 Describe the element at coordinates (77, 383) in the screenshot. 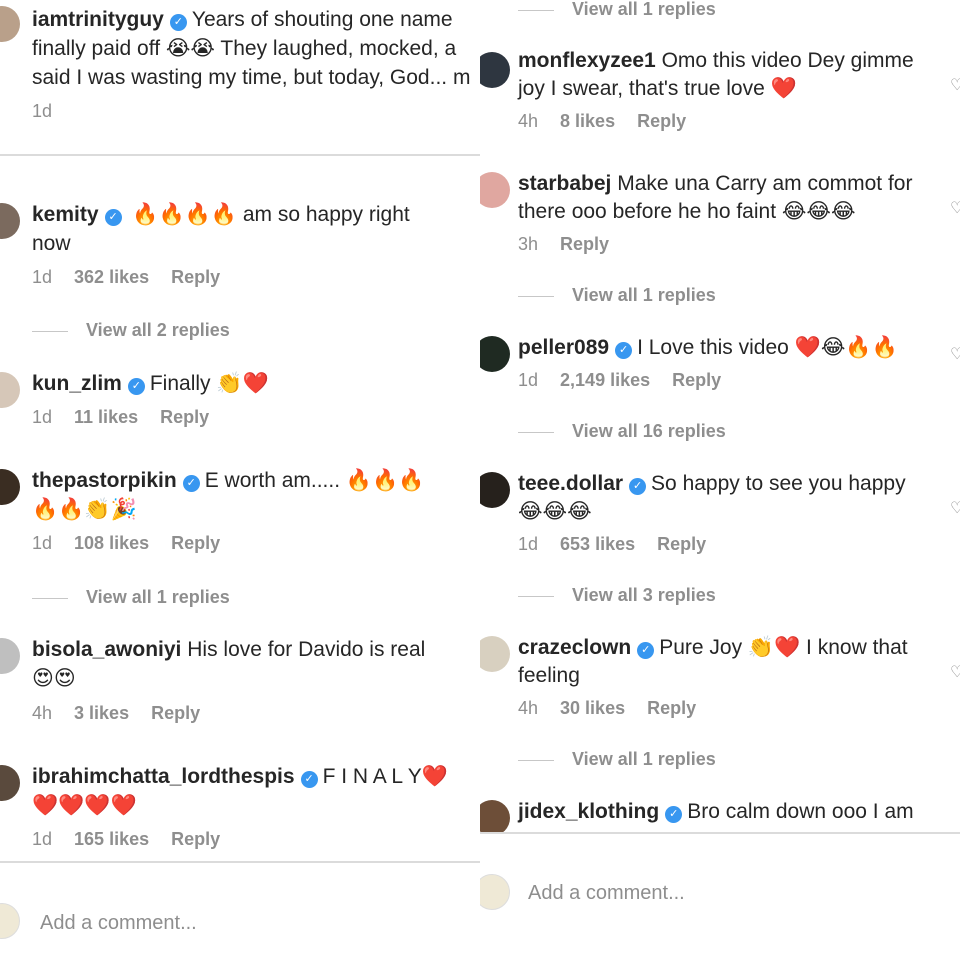

I see `username: kun_zlim` at that location.